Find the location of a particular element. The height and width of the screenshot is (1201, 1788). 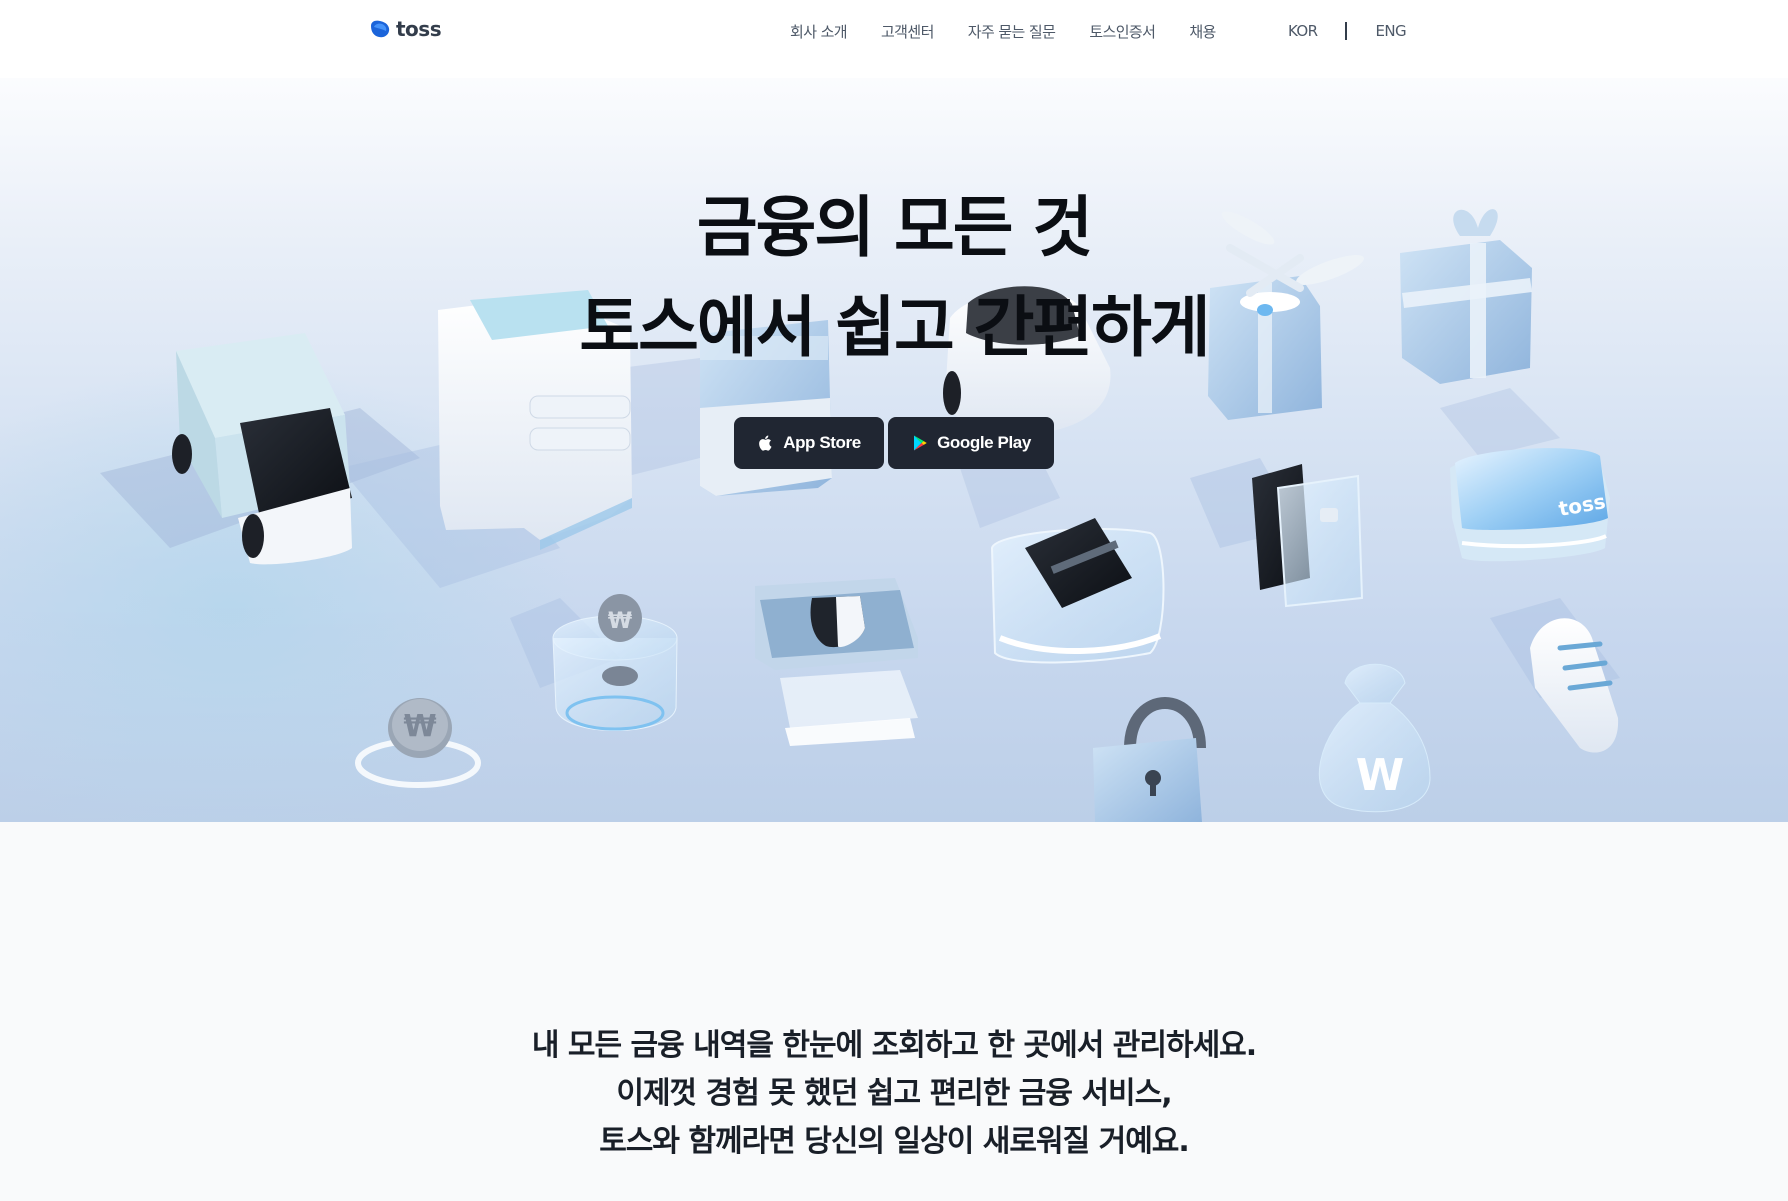

google-play-button: Google Play is located at coordinates (971, 443).